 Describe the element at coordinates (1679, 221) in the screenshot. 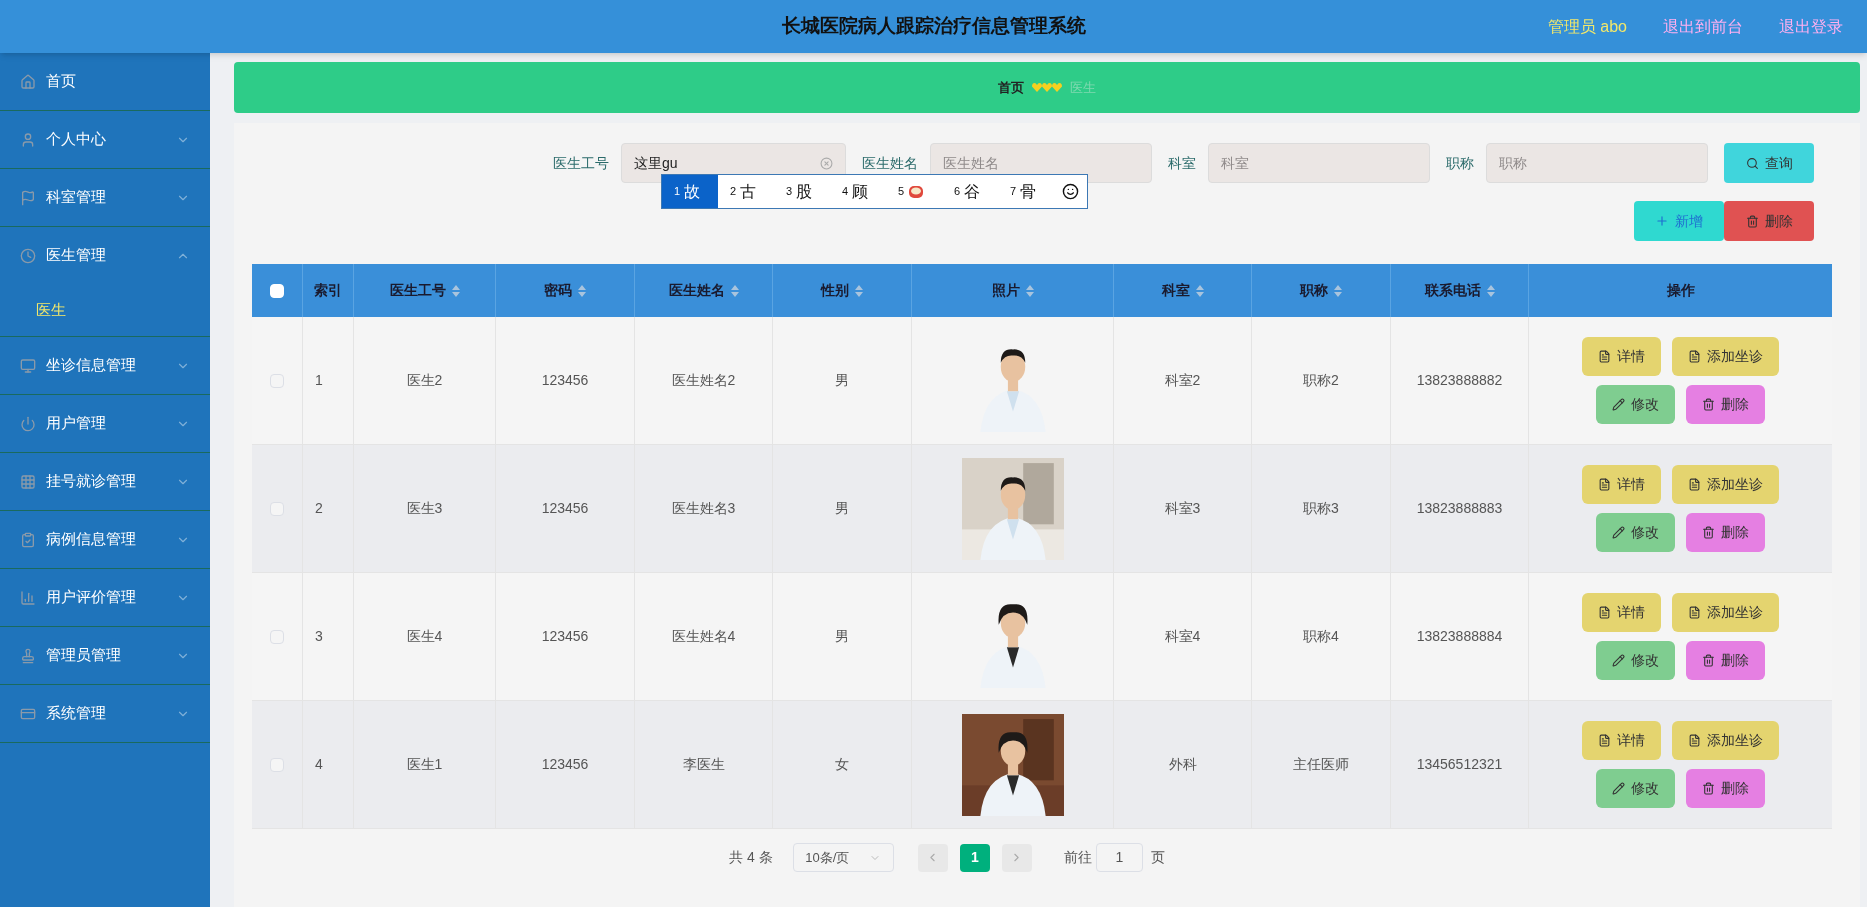

I see `add-button: 新增` at that location.